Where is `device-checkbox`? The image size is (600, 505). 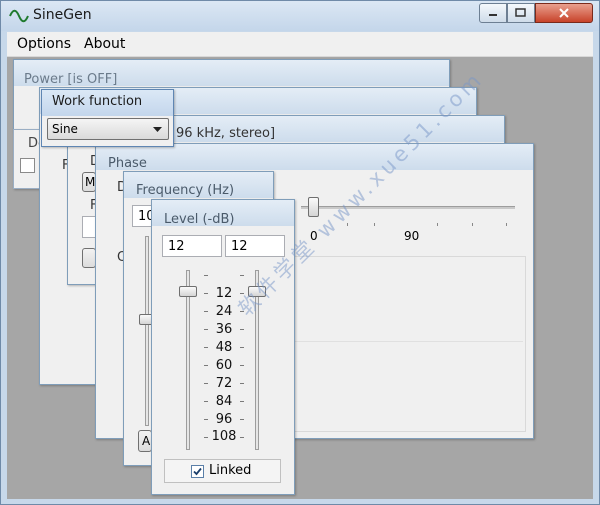
device-checkbox is located at coordinates (27, 165).